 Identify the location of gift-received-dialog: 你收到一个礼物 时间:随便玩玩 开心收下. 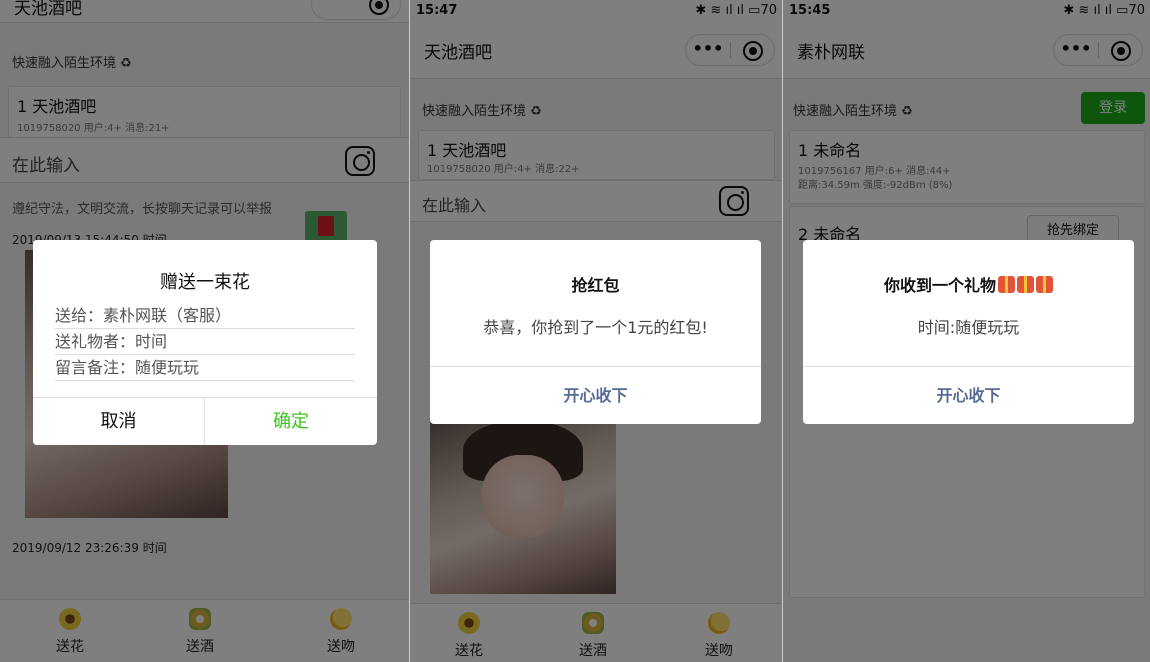
(968, 332).